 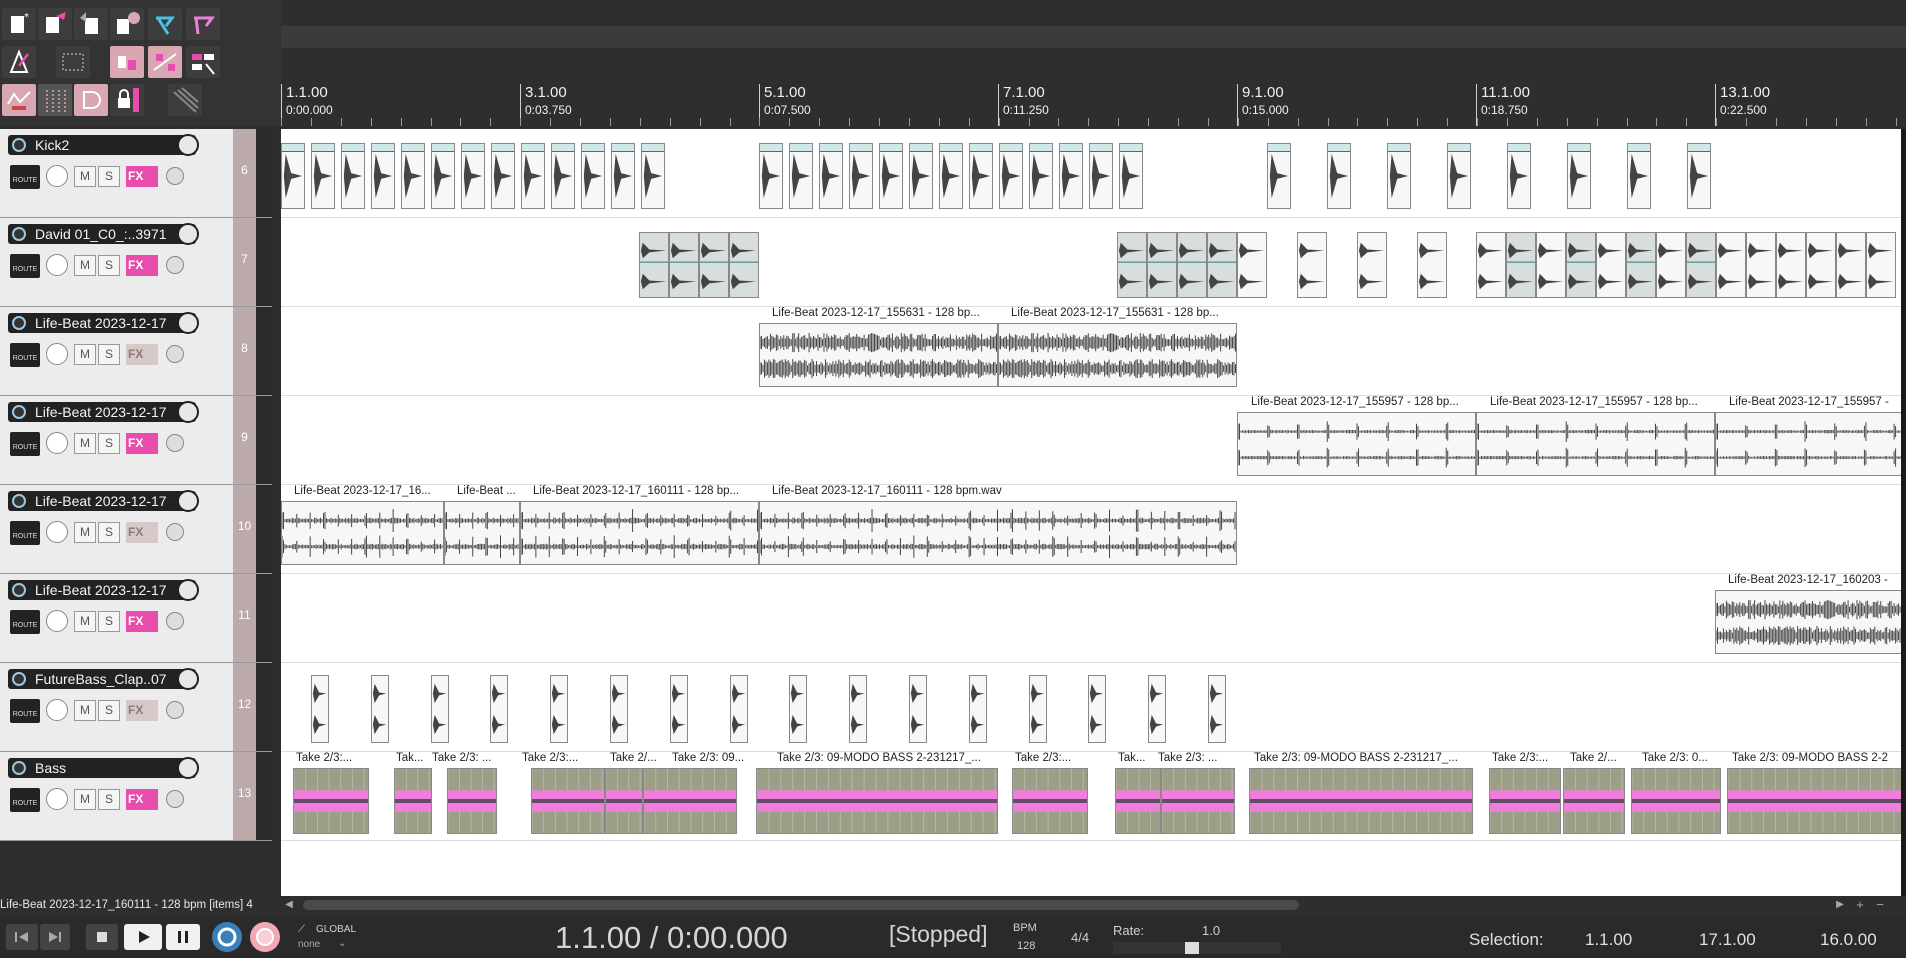 What do you see at coordinates (1080, 937) in the screenshot?
I see `time-signature: 4/4` at bounding box center [1080, 937].